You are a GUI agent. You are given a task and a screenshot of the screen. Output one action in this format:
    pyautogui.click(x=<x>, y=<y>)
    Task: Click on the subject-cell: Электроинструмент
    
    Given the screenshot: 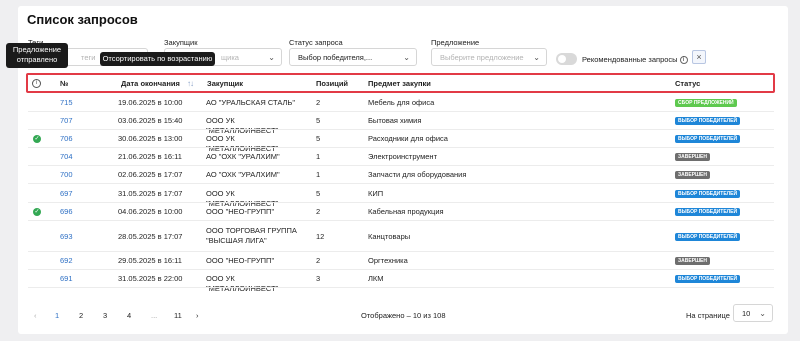 What is the action you would take?
    pyautogui.click(x=403, y=156)
    